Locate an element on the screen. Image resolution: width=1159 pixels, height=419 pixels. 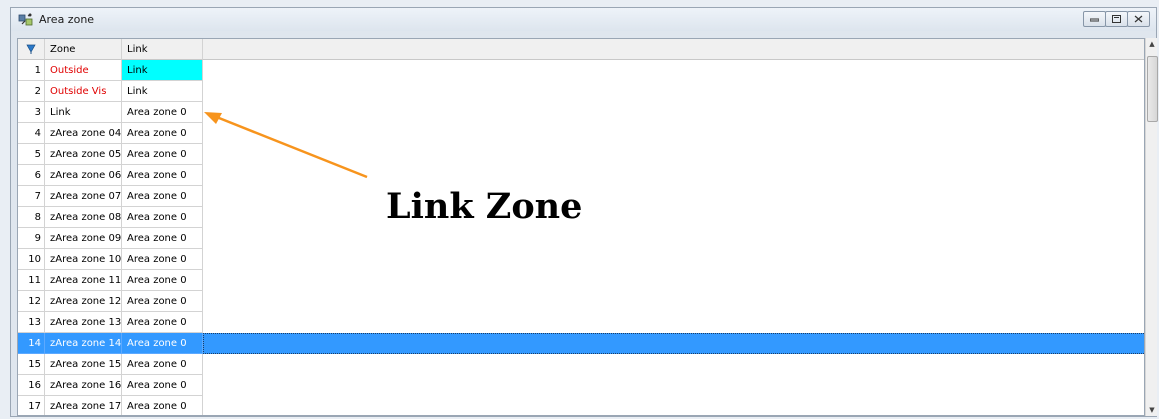
annotation-label: Link Zone is located at coordinates (484, 206).